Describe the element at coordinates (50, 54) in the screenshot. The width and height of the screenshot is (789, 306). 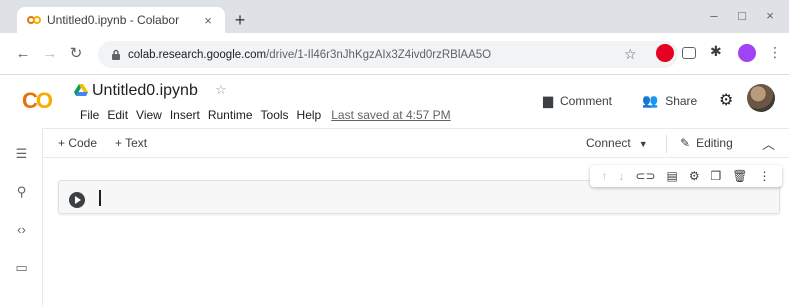
I see `forward-arrow-icon: →` at that location.